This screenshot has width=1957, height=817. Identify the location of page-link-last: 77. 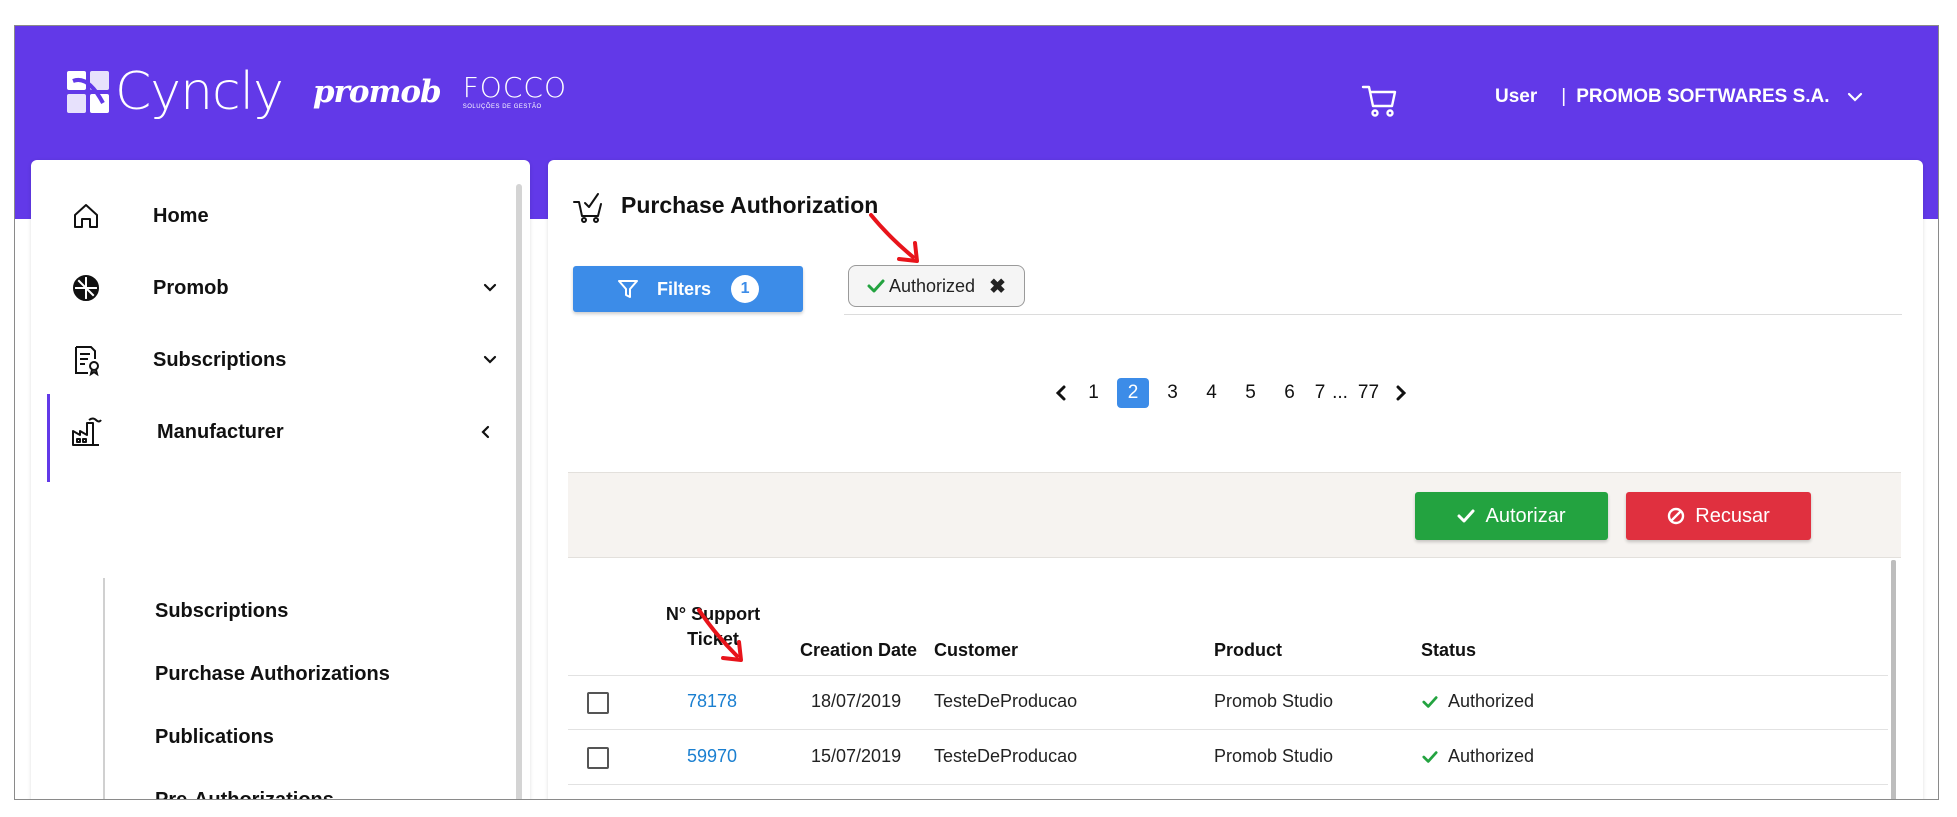
(1368, 393).